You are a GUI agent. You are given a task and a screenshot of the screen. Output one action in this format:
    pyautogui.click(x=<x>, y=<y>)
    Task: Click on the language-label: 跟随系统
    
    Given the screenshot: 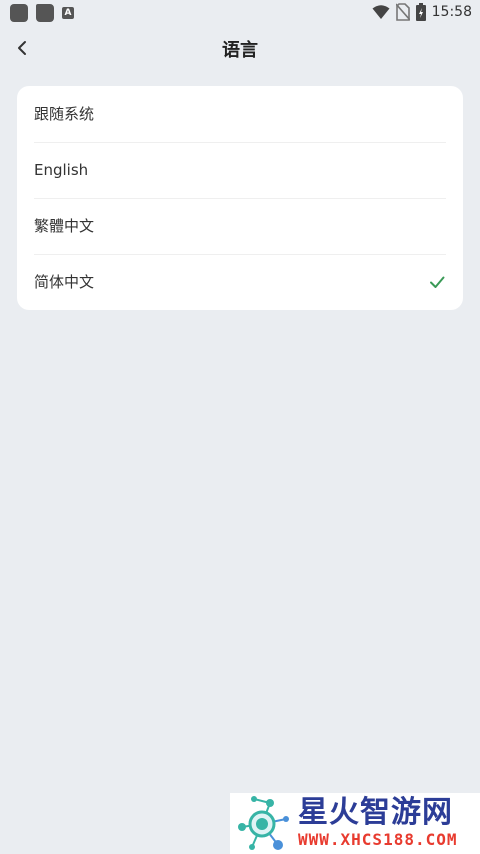 What is the action you would take?
    pyautogui.click(x=64, y=114)
    